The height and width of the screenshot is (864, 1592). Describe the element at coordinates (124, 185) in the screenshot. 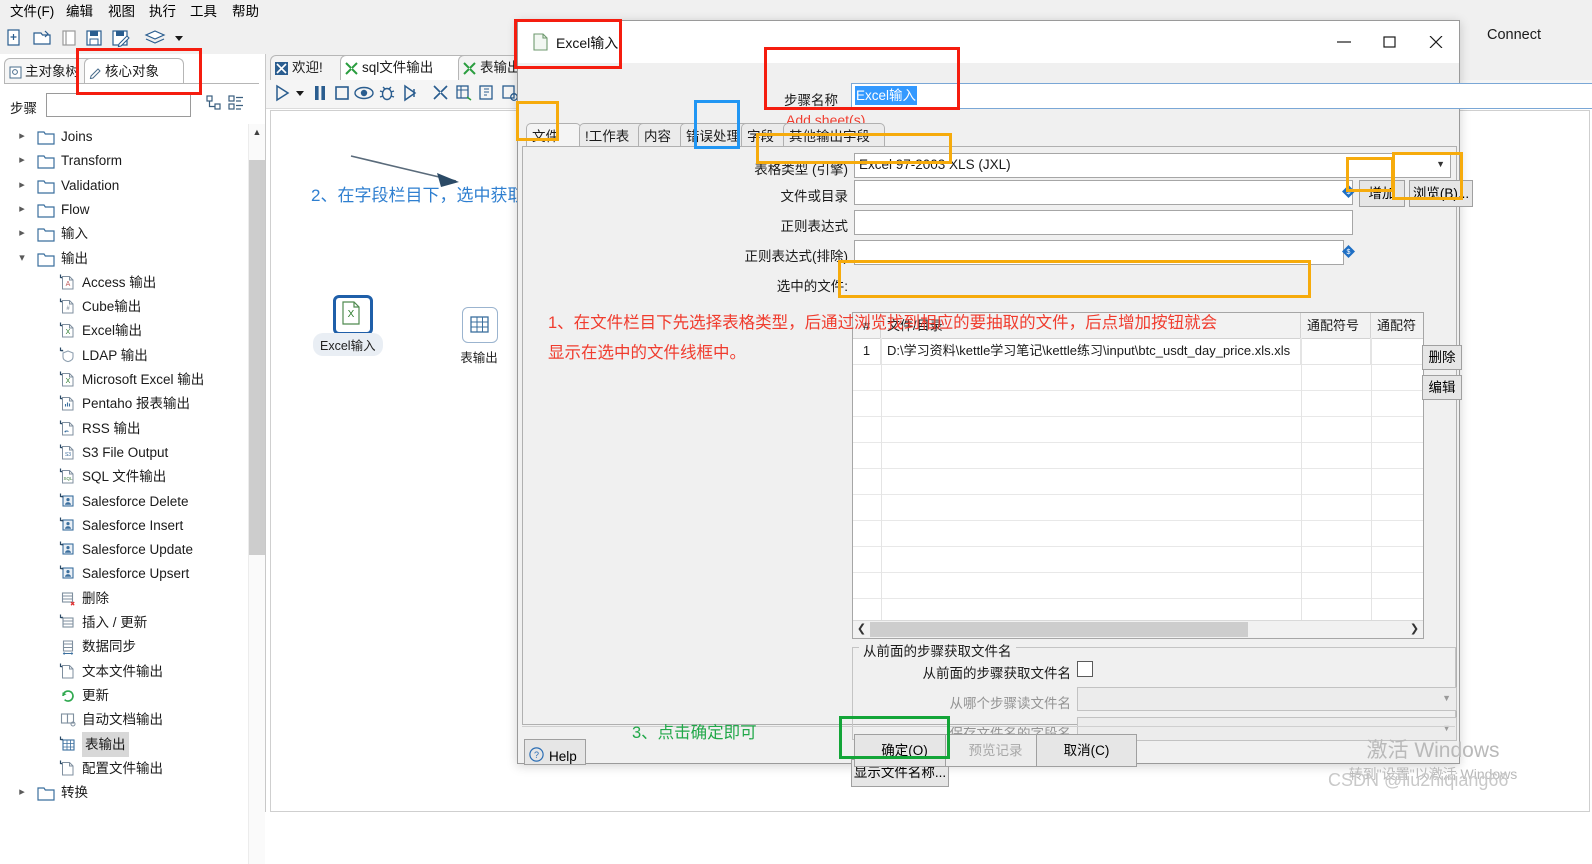

I see `tree-folder: ▸ Validation` at that location.